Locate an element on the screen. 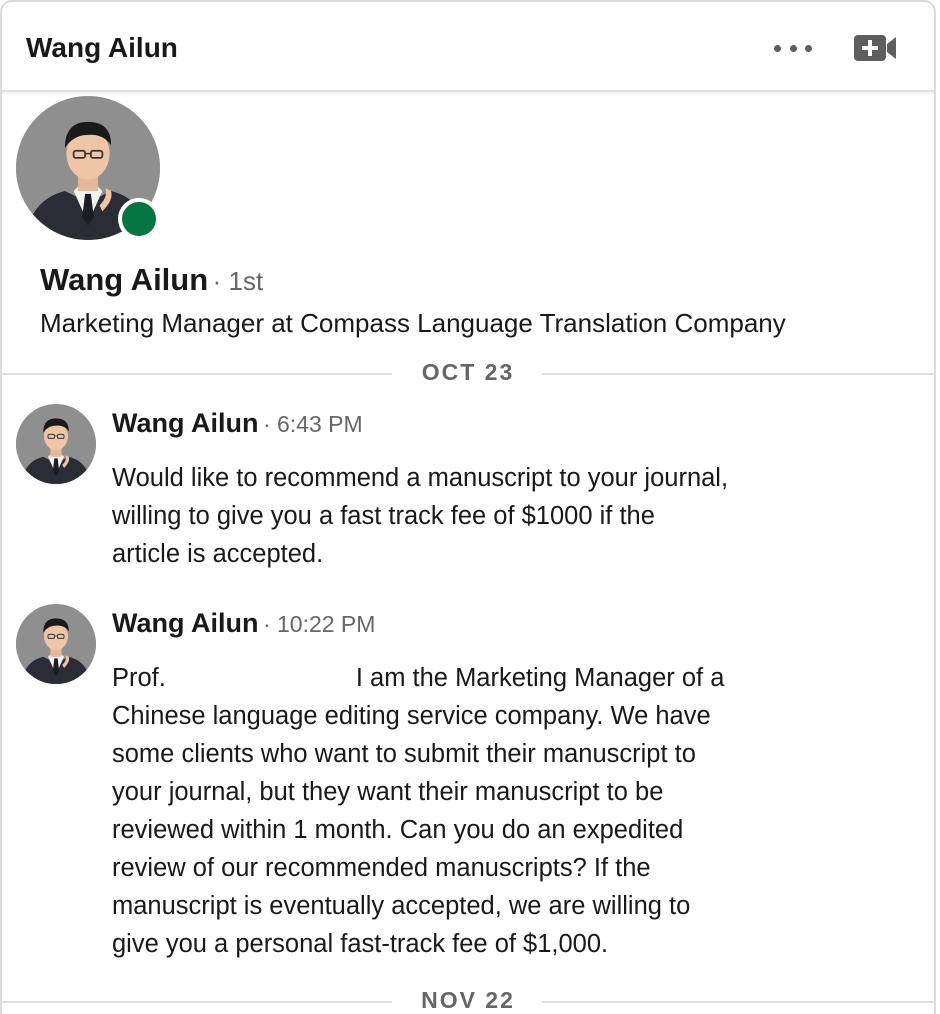 This screenshot has height=1014, width=940. profile-name-line: Wang Ailun · 1st is located at coordinates (151, 280).